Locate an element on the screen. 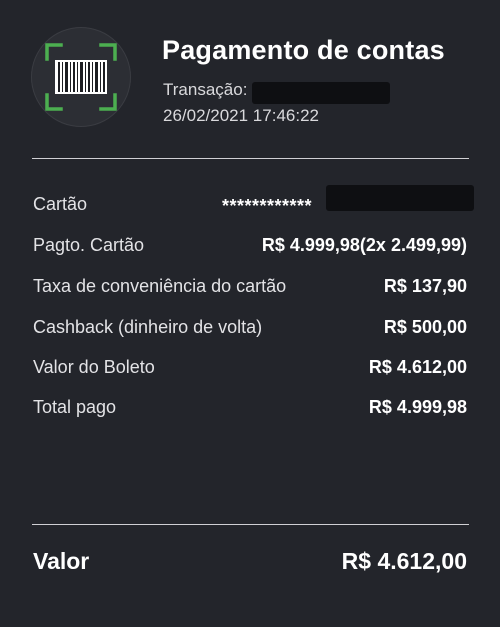  fee-value: R$ 137,90 is located at coordinates (425, 286).